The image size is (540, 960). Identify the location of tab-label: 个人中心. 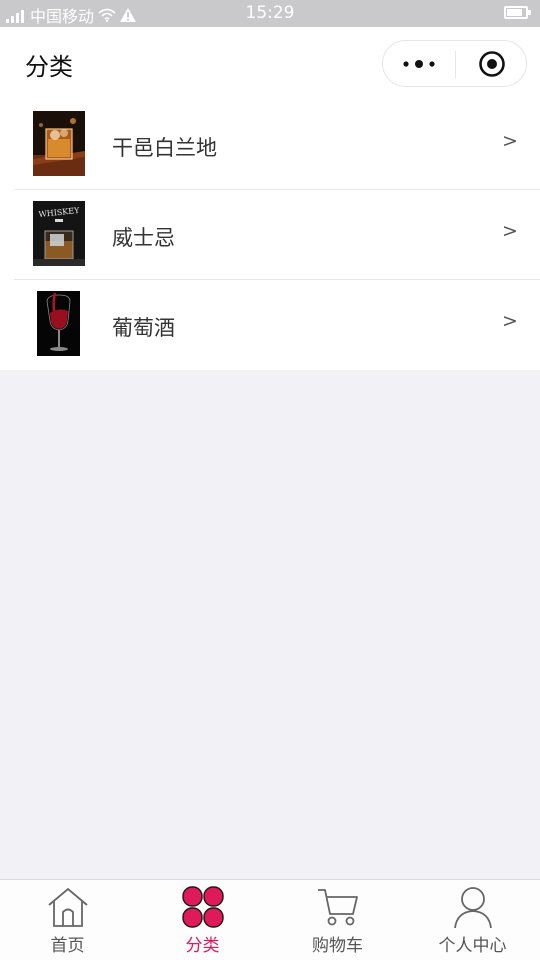
(472, 946).